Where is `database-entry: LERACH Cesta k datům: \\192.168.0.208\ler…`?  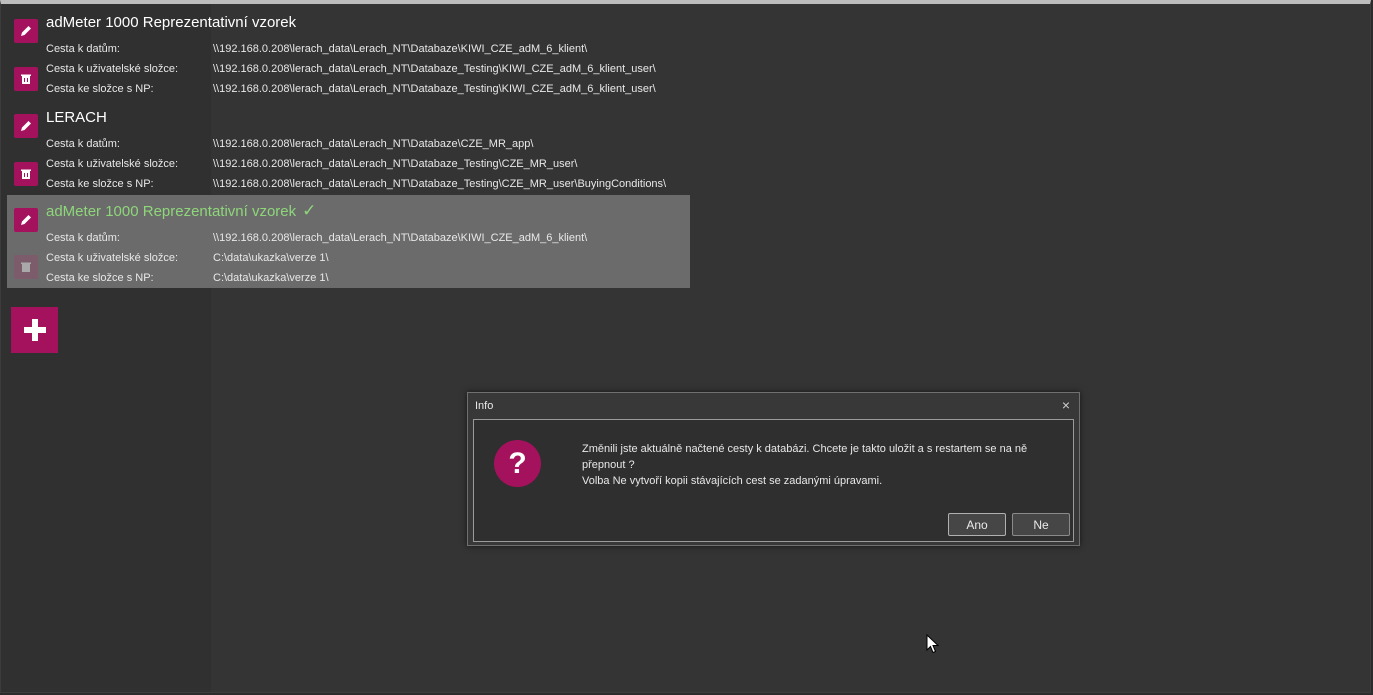 database-entry: LERACH Cesta k datům: \\192.168.0.208\ler… is located at coordinates (348, 150).